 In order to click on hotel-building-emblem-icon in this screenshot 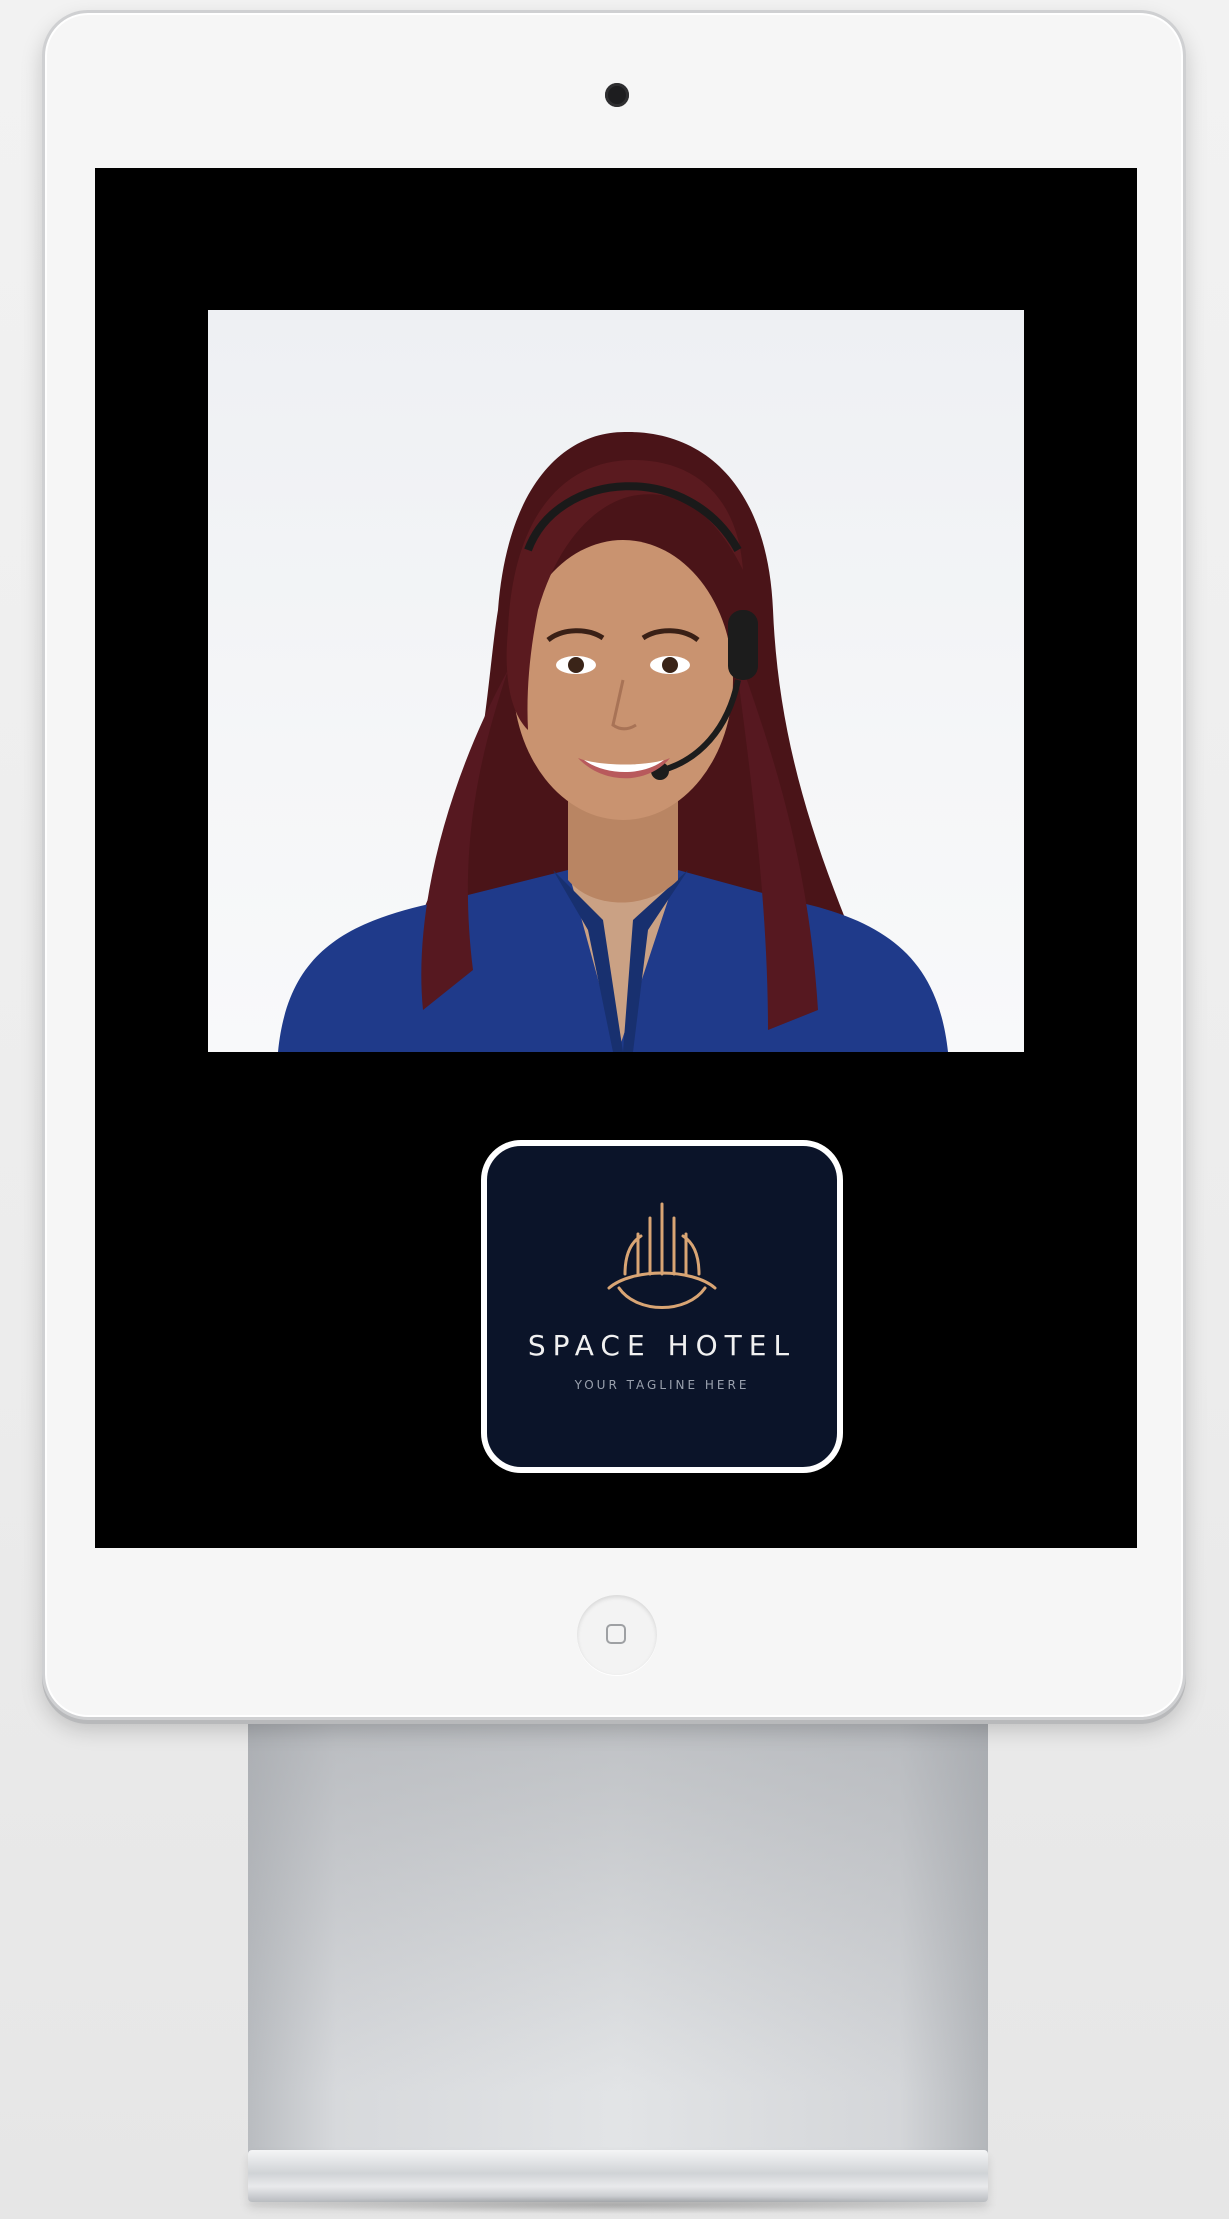, I will do `click(662, 1255)`.